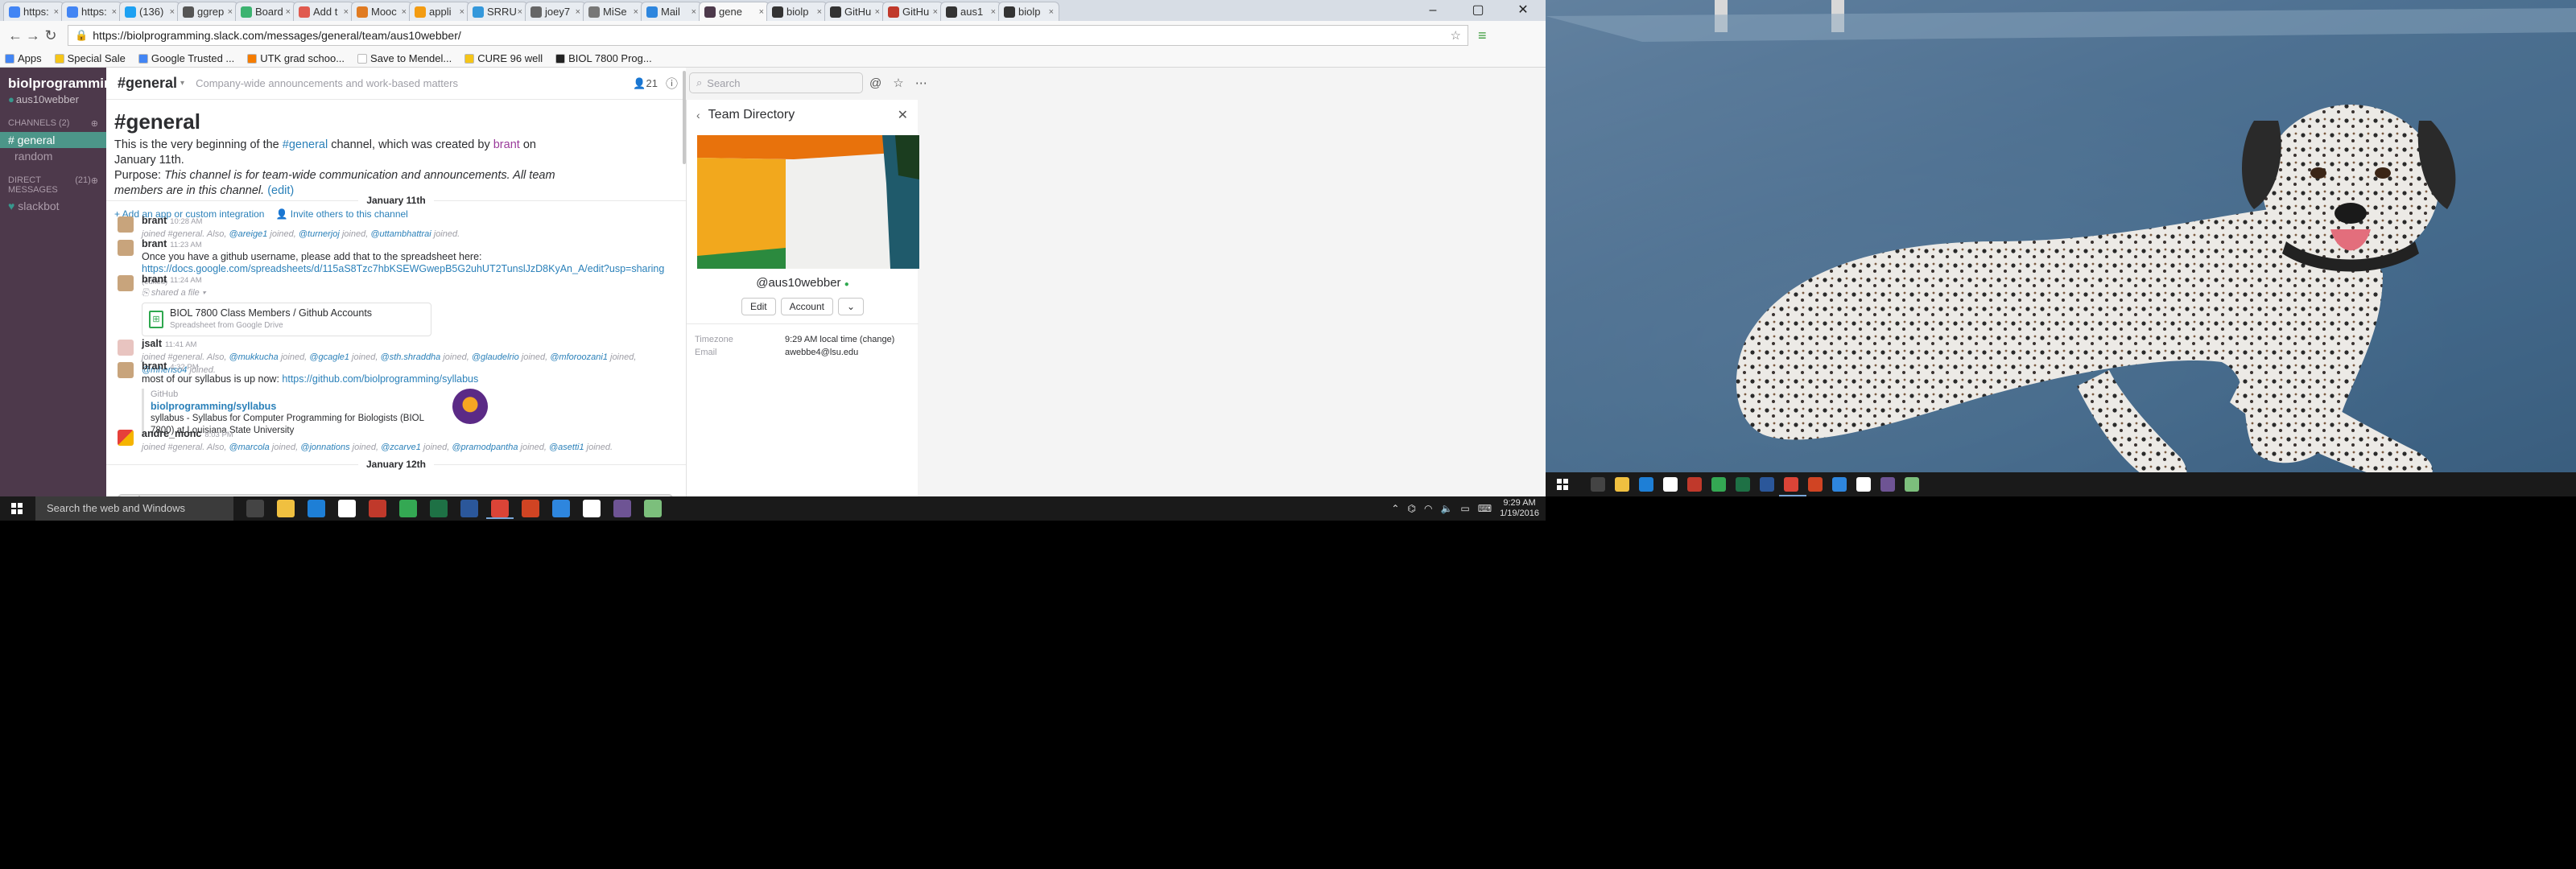 This screenshot has height=869, width=2576. I want to click on channel-title: #general, so click(147, 83).